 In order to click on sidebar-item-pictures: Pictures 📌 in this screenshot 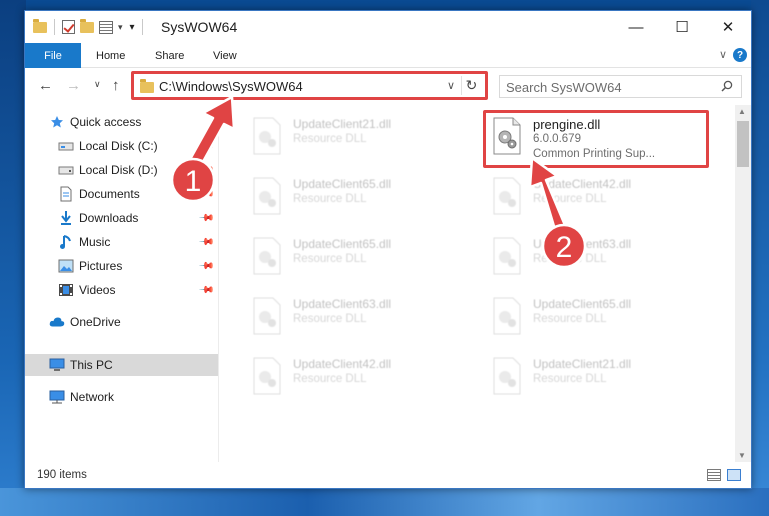, I will do `click(121, 266)`.